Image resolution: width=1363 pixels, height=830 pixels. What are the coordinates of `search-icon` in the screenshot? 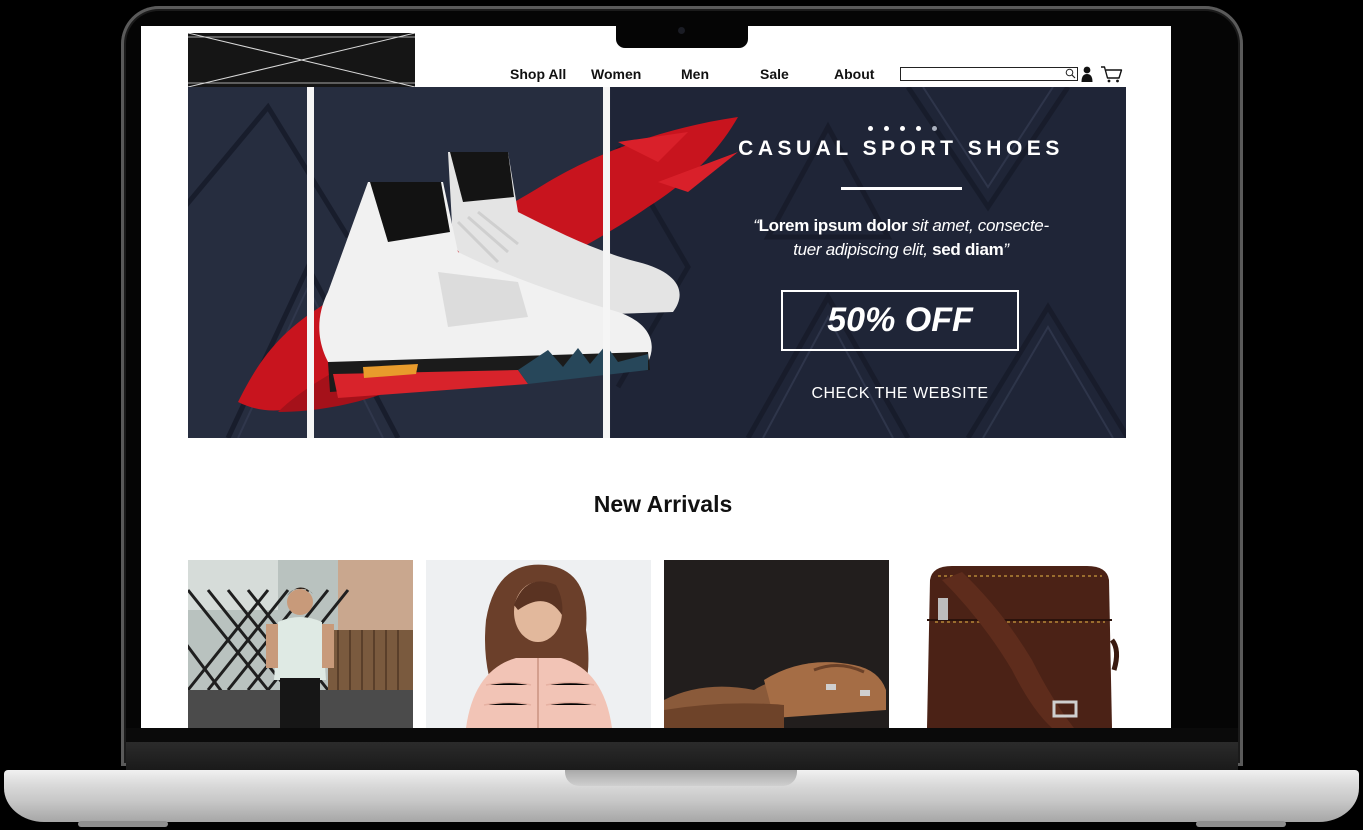 It's located at (1070, 73).